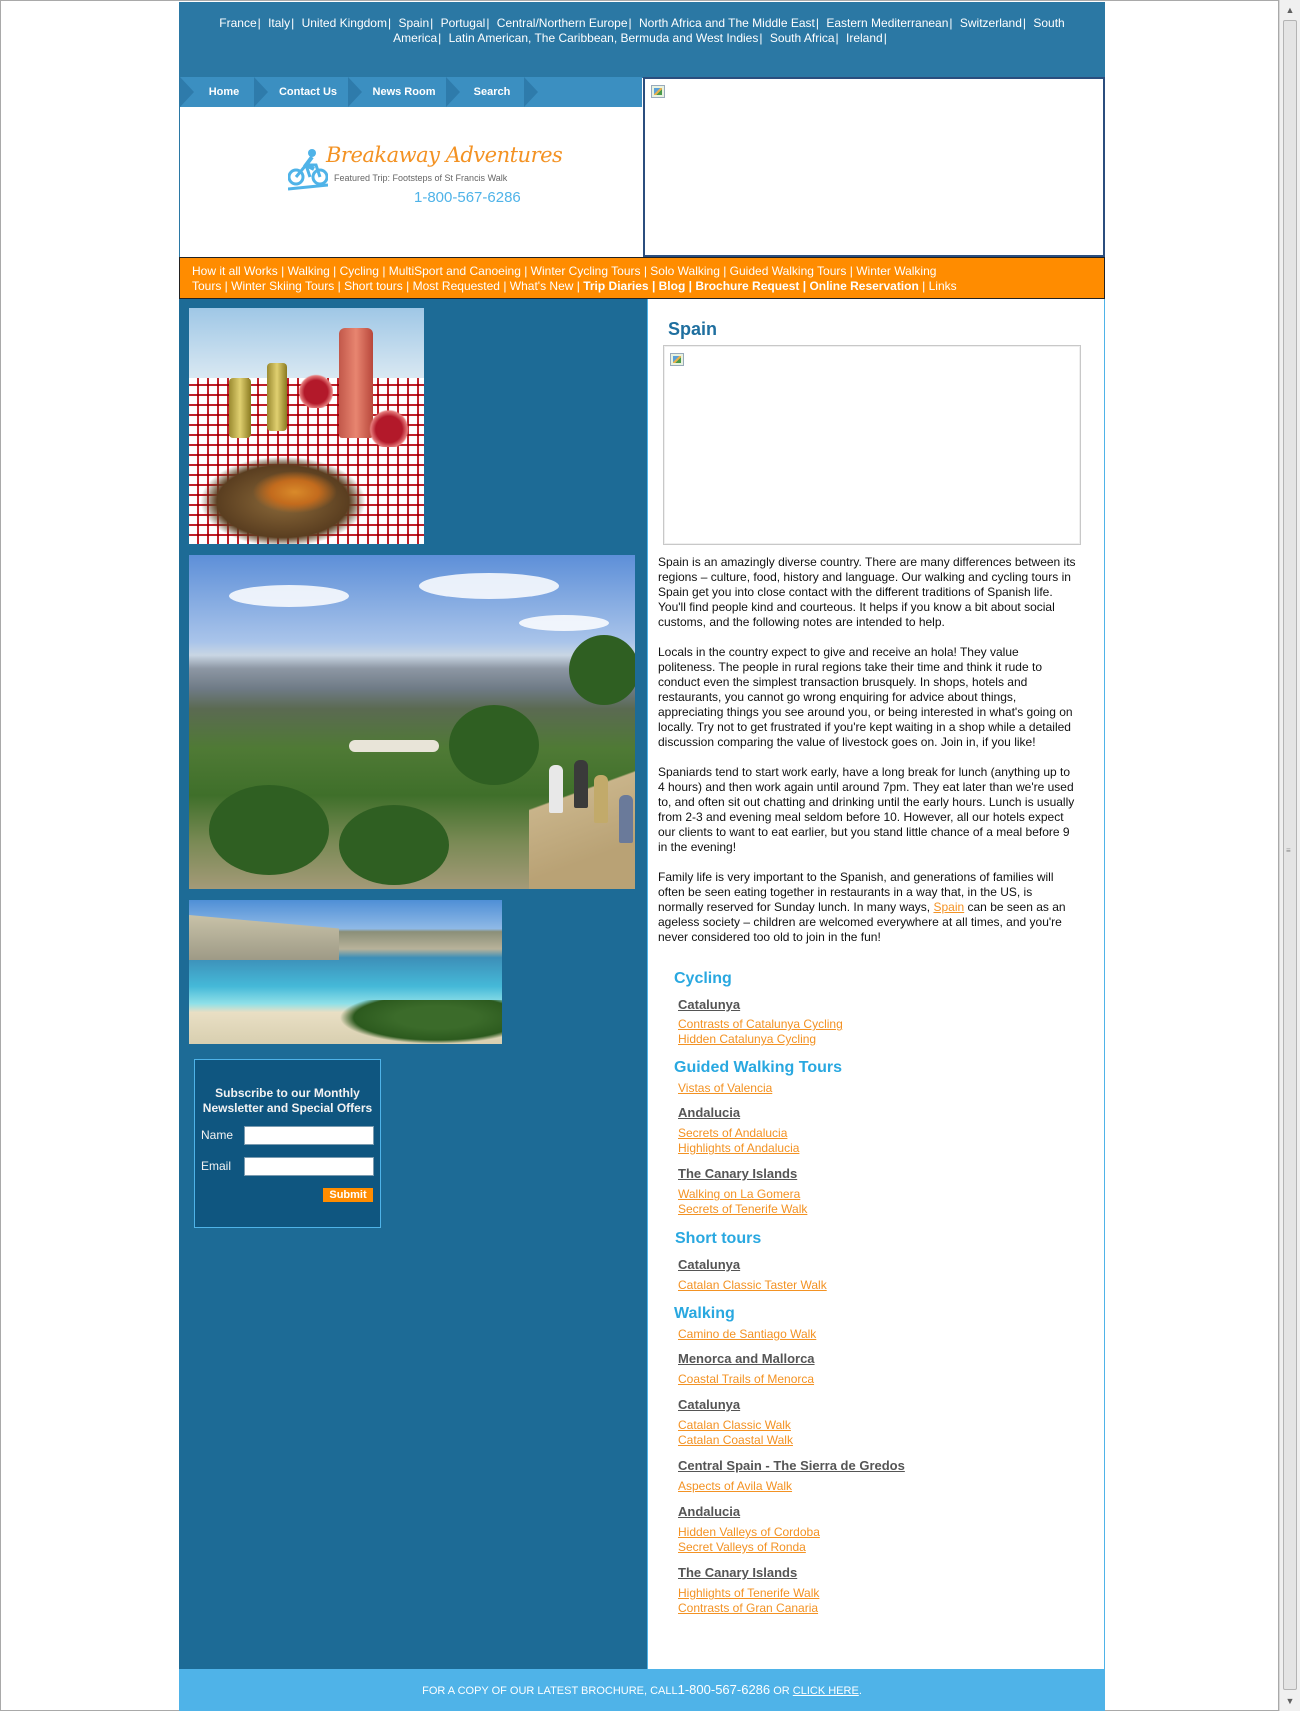 The height and width of the screenshot is (1711, 1300). What do you see at coordinates (826, 1691) in the screenshot?
I see `brochure-link: CLICK HERE` at bounding box center [826, 1691].